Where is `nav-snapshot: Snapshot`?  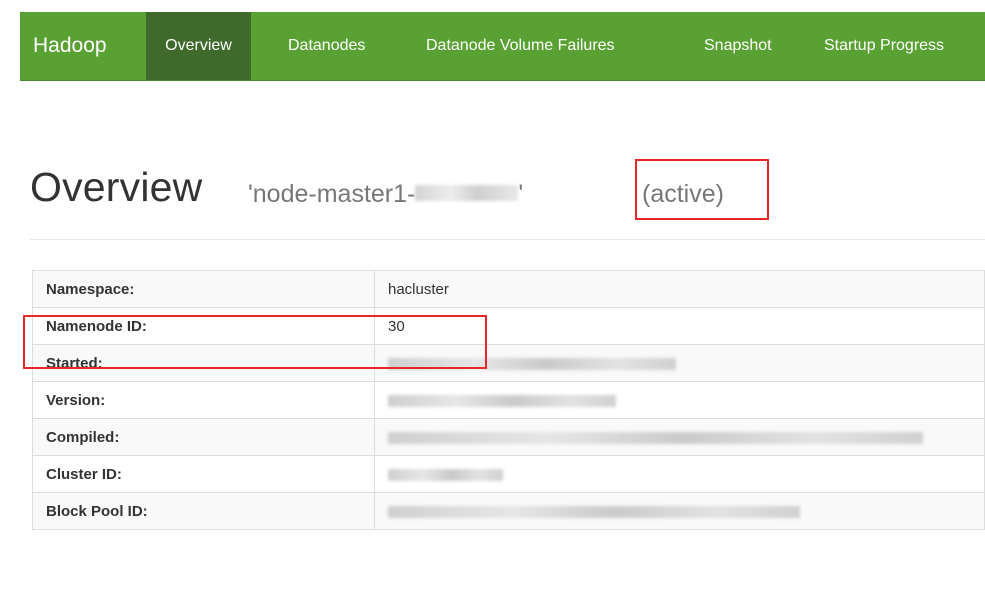
nav-snapshot: Snapshot is located at coordinates (738, 46).